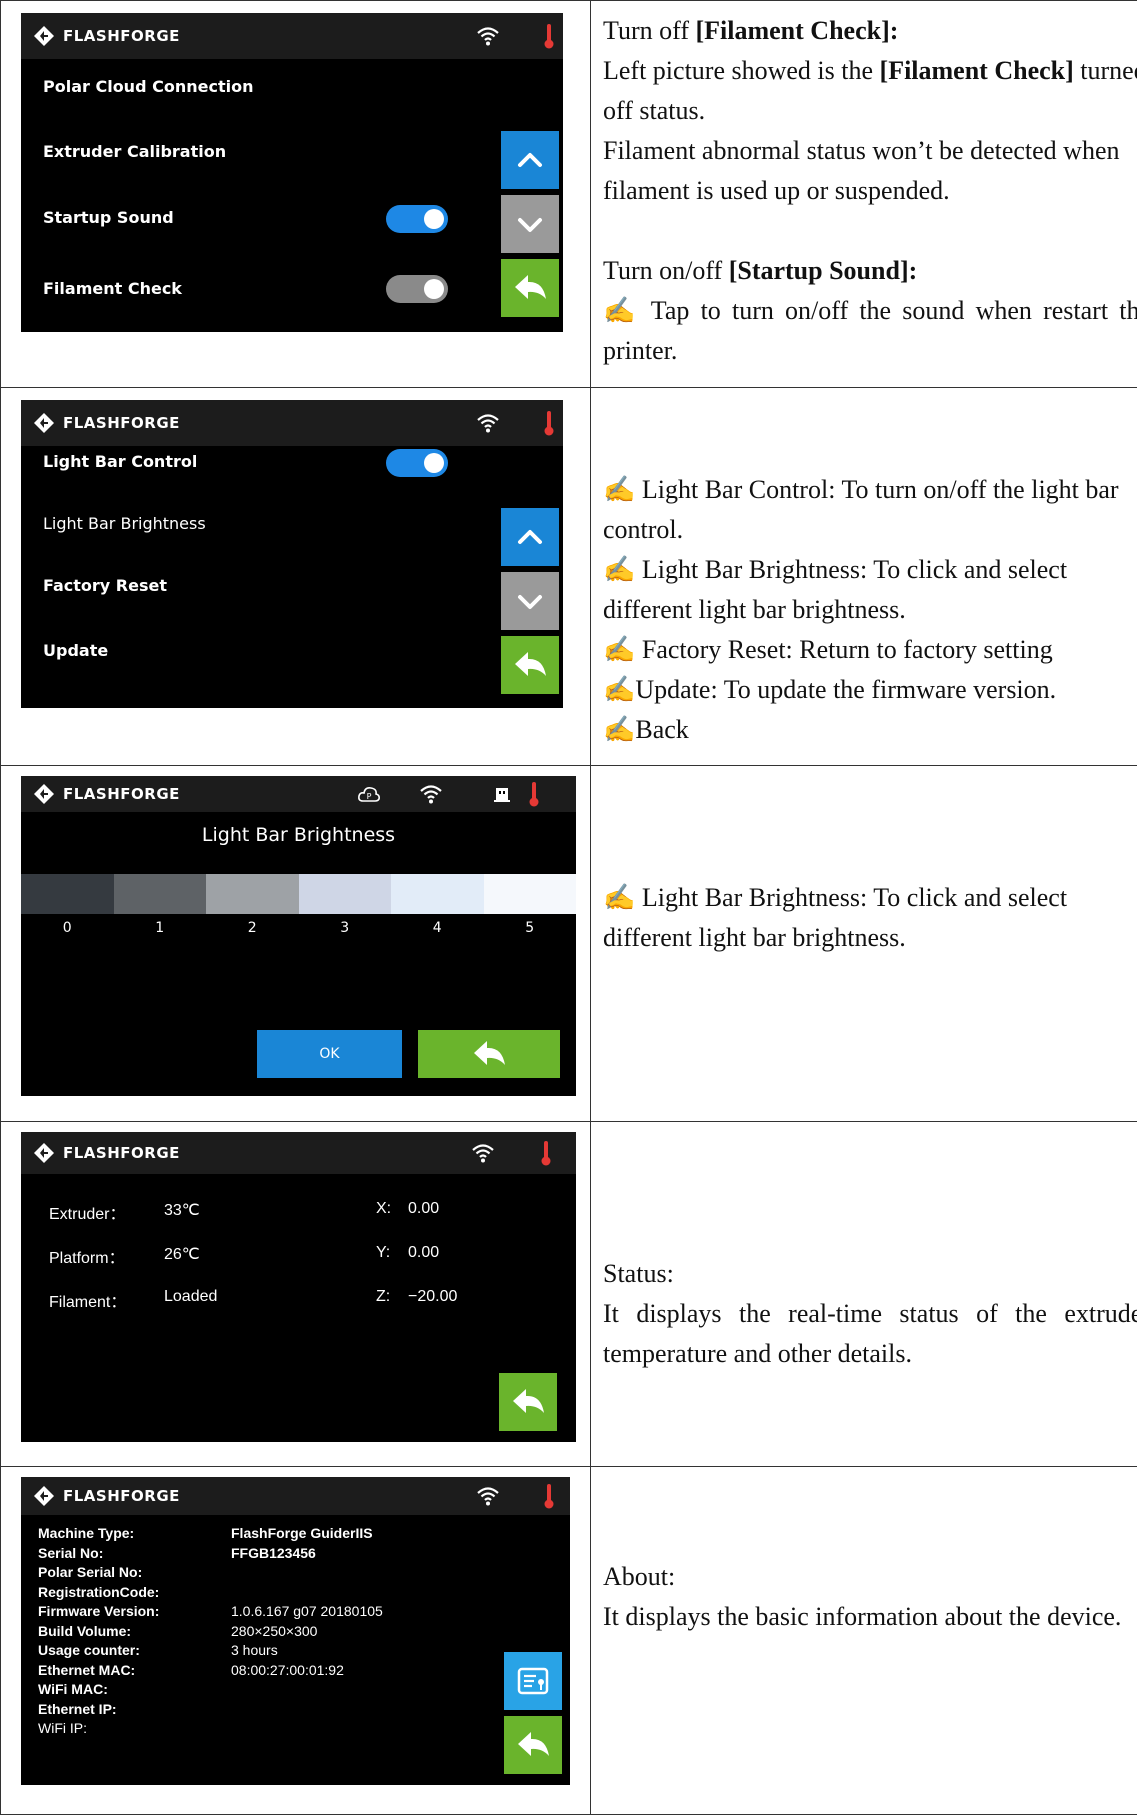 Image resolution: width=1137 pixels, height=1815 pixels. What do you see at coordinates (437, 931) in the screenshot?
I see `brightness-level-label: 4` at bounding box center [437, 931].